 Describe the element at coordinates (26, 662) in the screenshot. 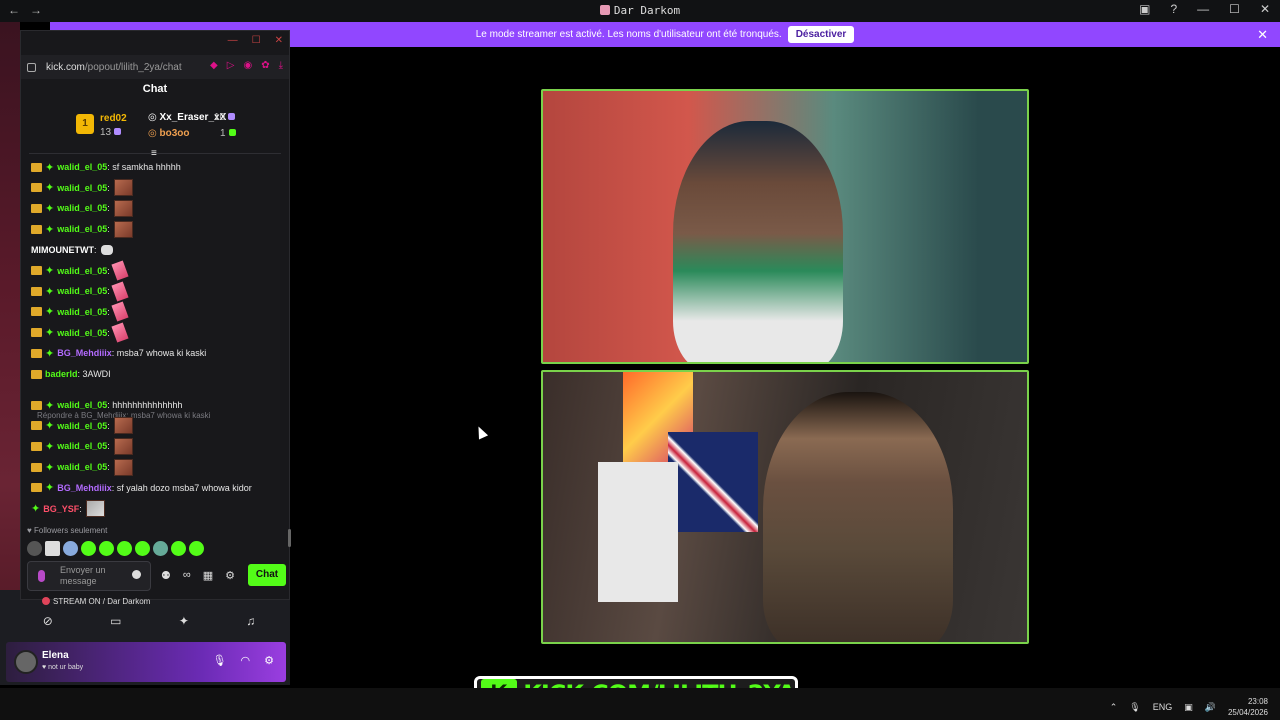

I see `avatar` at that location.